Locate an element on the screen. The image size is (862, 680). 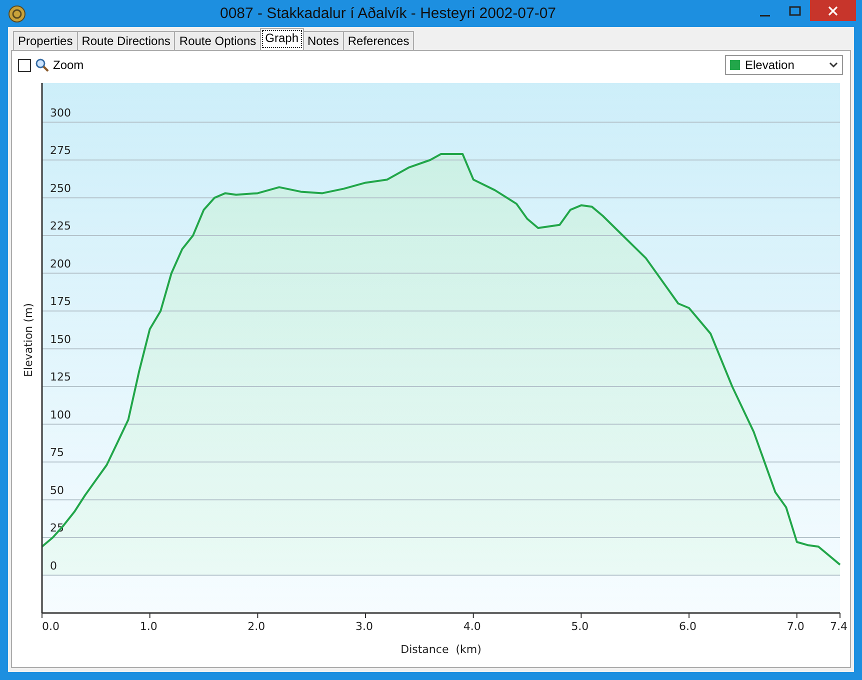
tab: Route Directions is located at coordinates (126, 40).